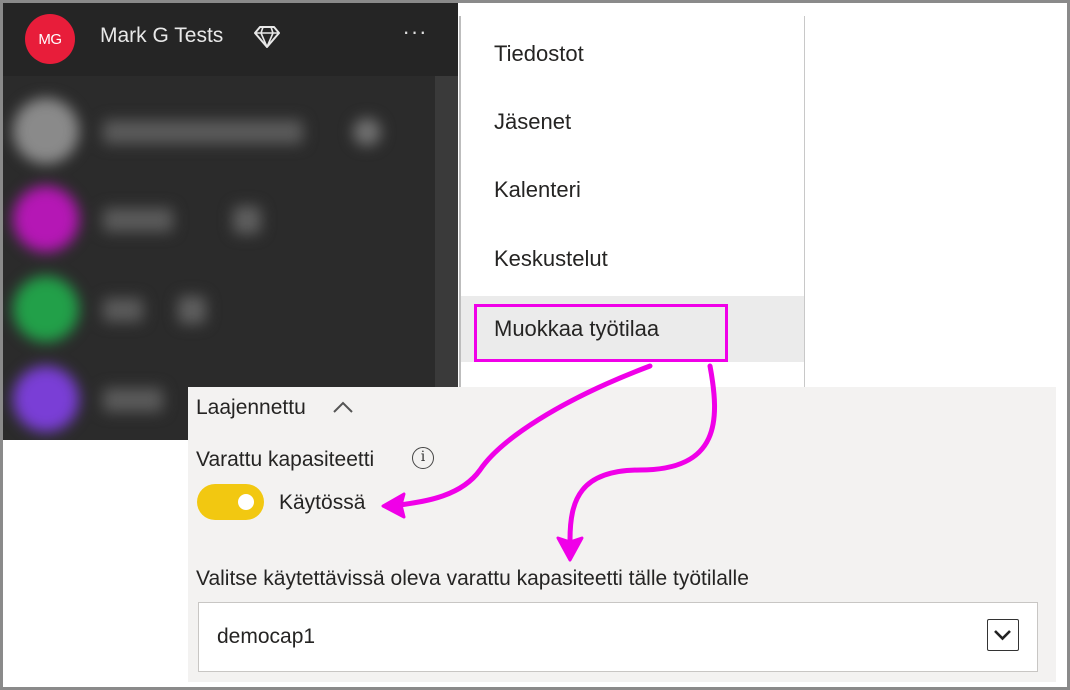 The image size is (1070, 690). What do you see at coordinates (266, 636) in the screenshot?
I see `capacity-select-value: democap1` at bounding box center [266, 636].